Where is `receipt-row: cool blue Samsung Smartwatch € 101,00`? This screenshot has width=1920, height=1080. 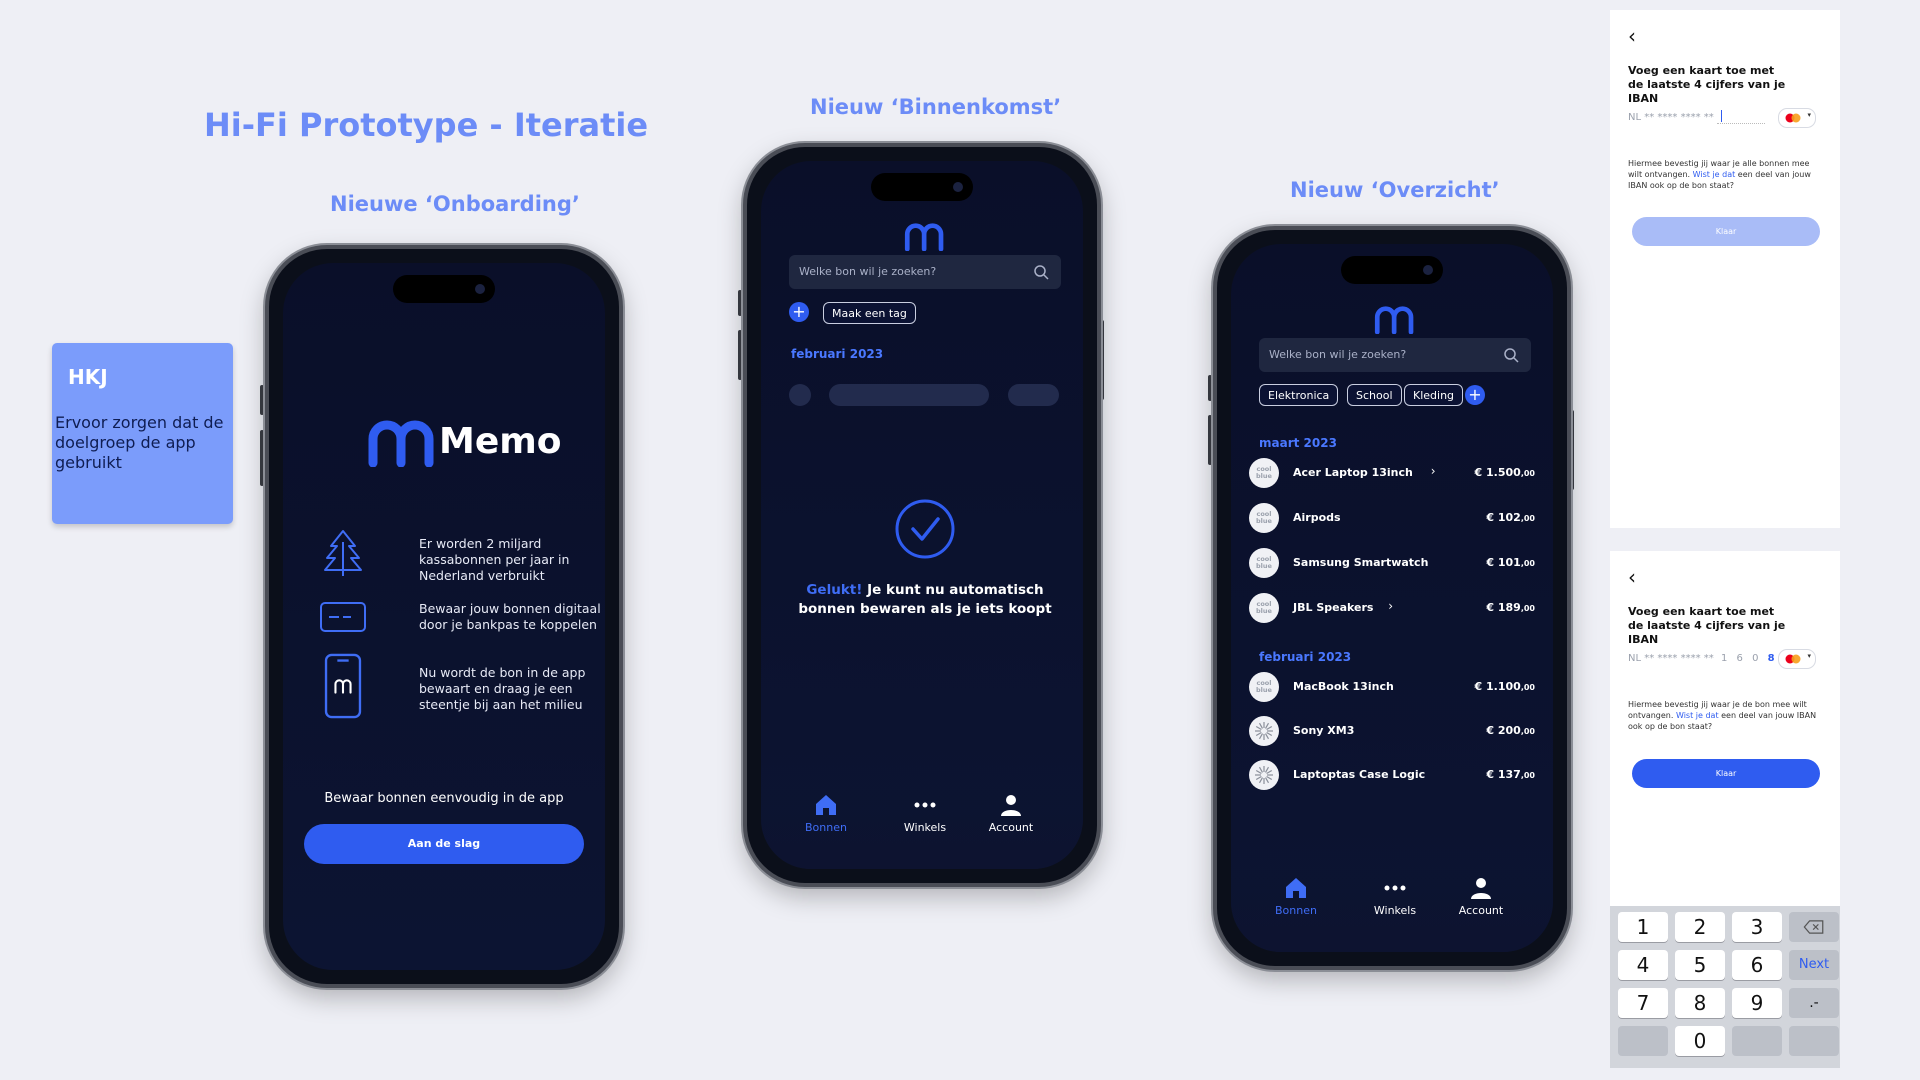
receipt-row: cool blue Samsung Smartwatch € 101,00 is located at coordinates (1392, 563).